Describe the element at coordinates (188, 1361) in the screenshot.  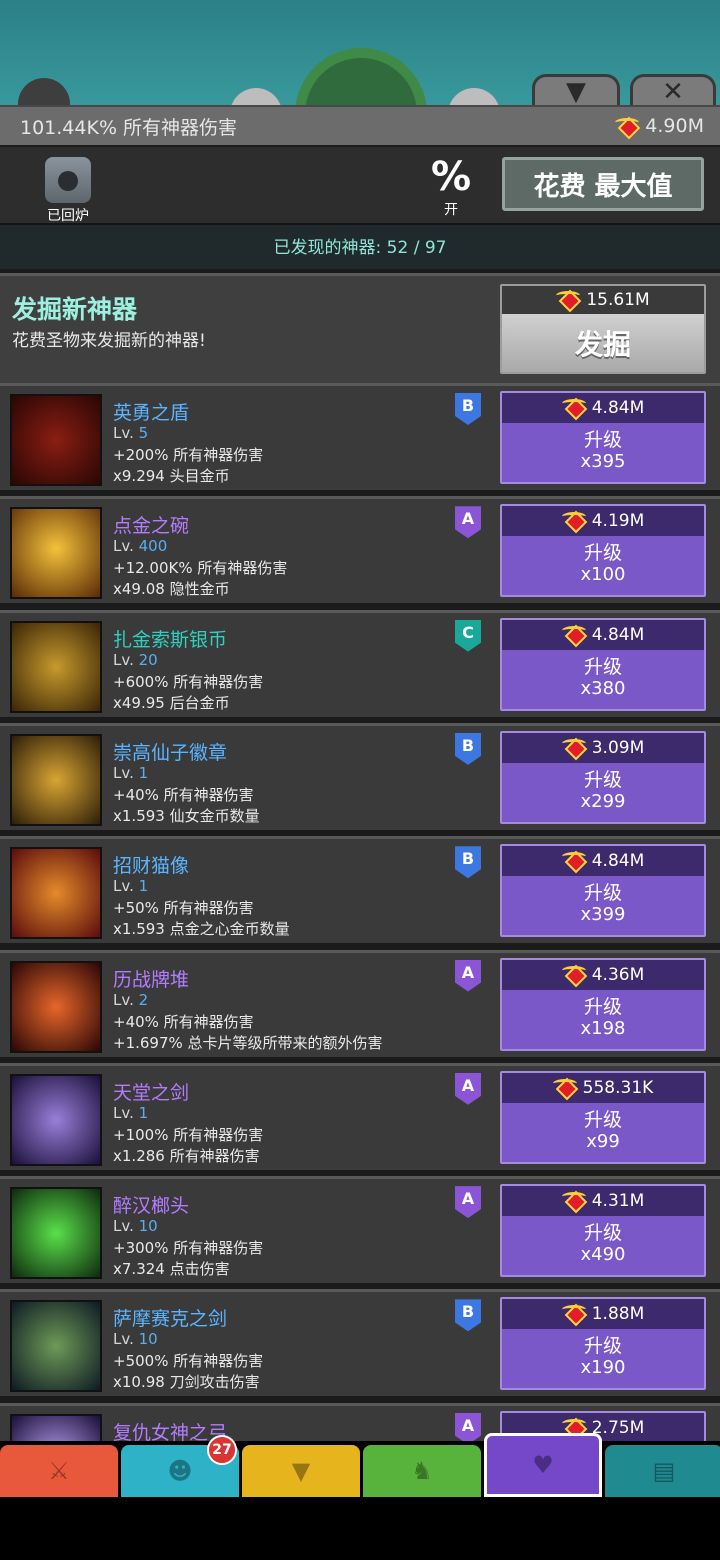
I see `artifact-effect-primary: +500% 所有神器伤害` at that location.